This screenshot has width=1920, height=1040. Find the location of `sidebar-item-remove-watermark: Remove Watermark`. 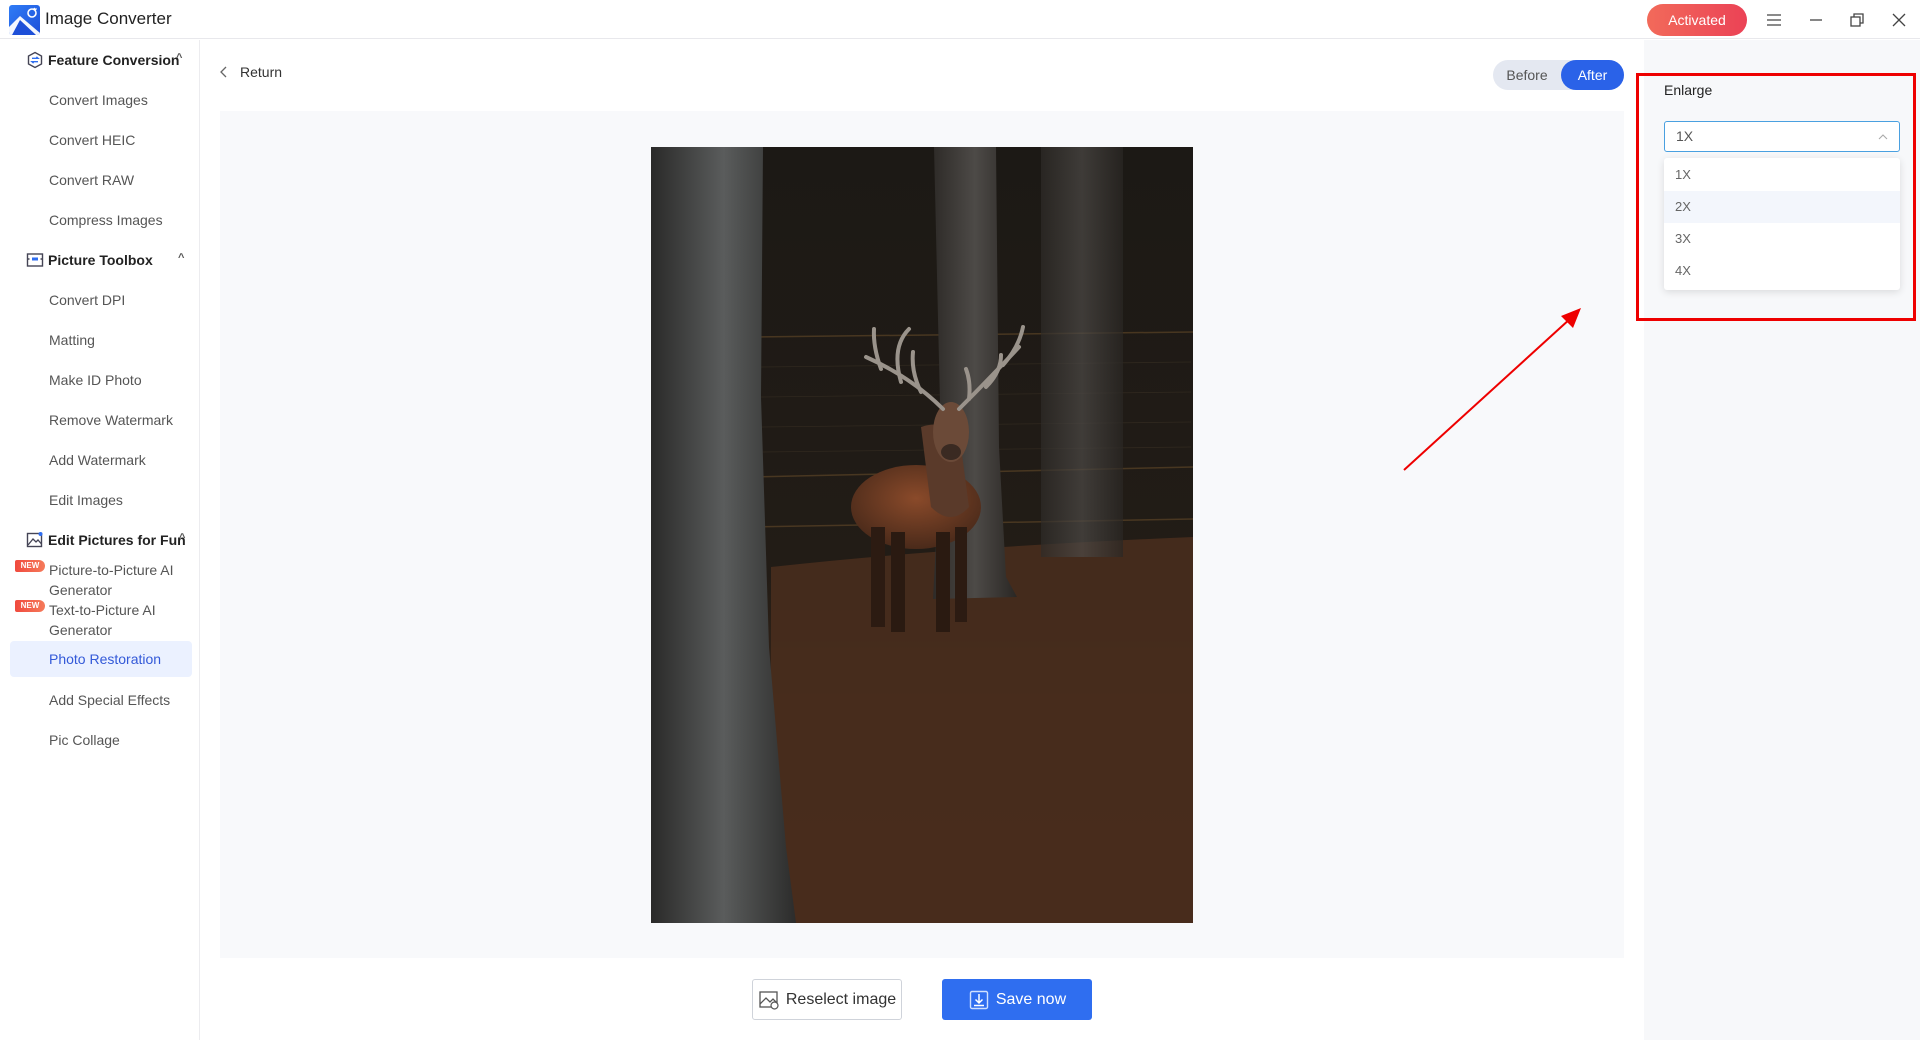

sidebar-item-remove-watermark: Remove Watermark is located at coordinates (111, 420).